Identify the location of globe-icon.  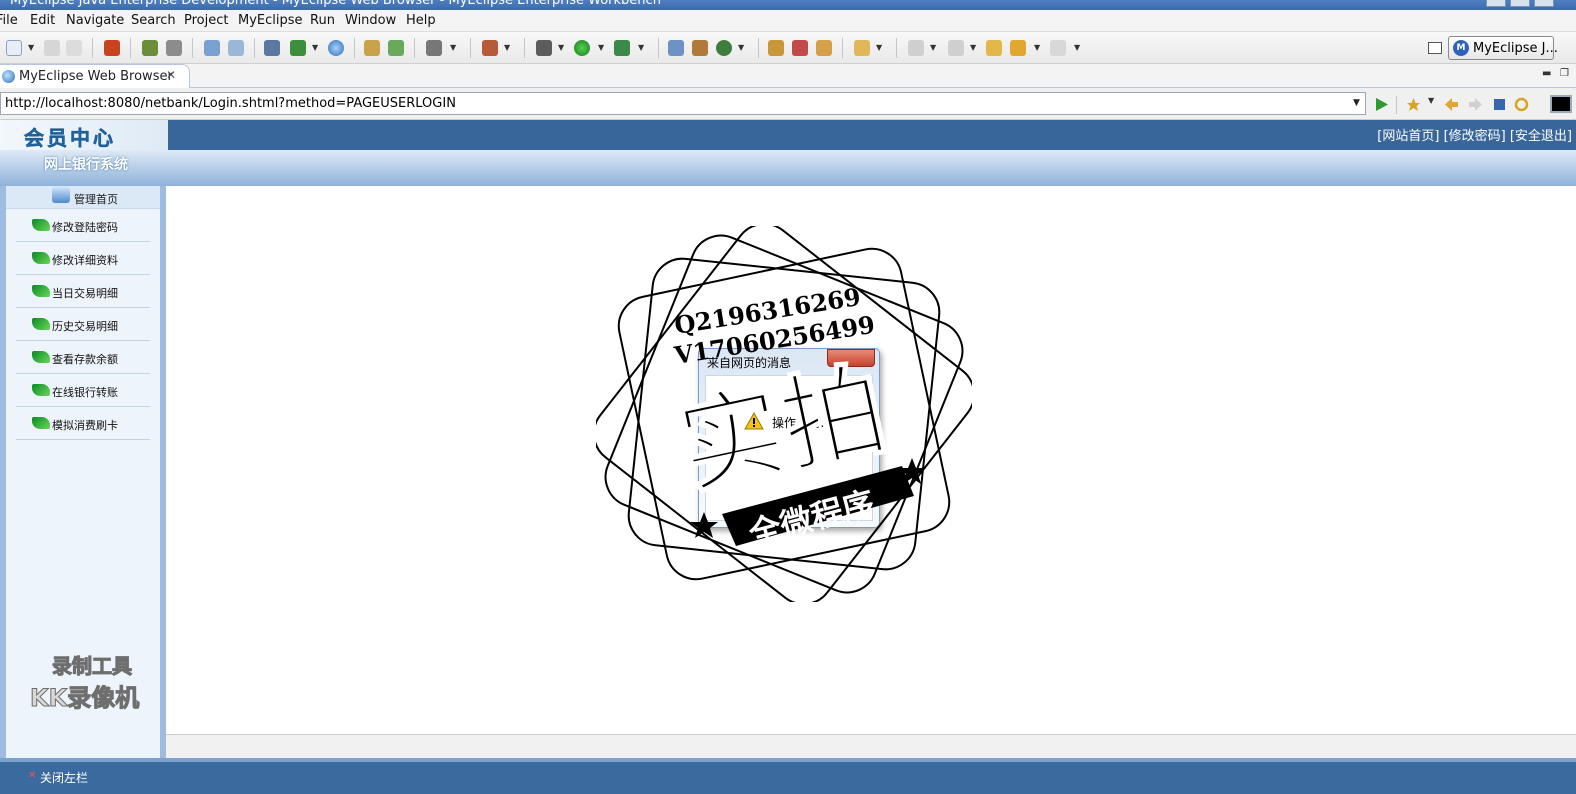
(8, 76).